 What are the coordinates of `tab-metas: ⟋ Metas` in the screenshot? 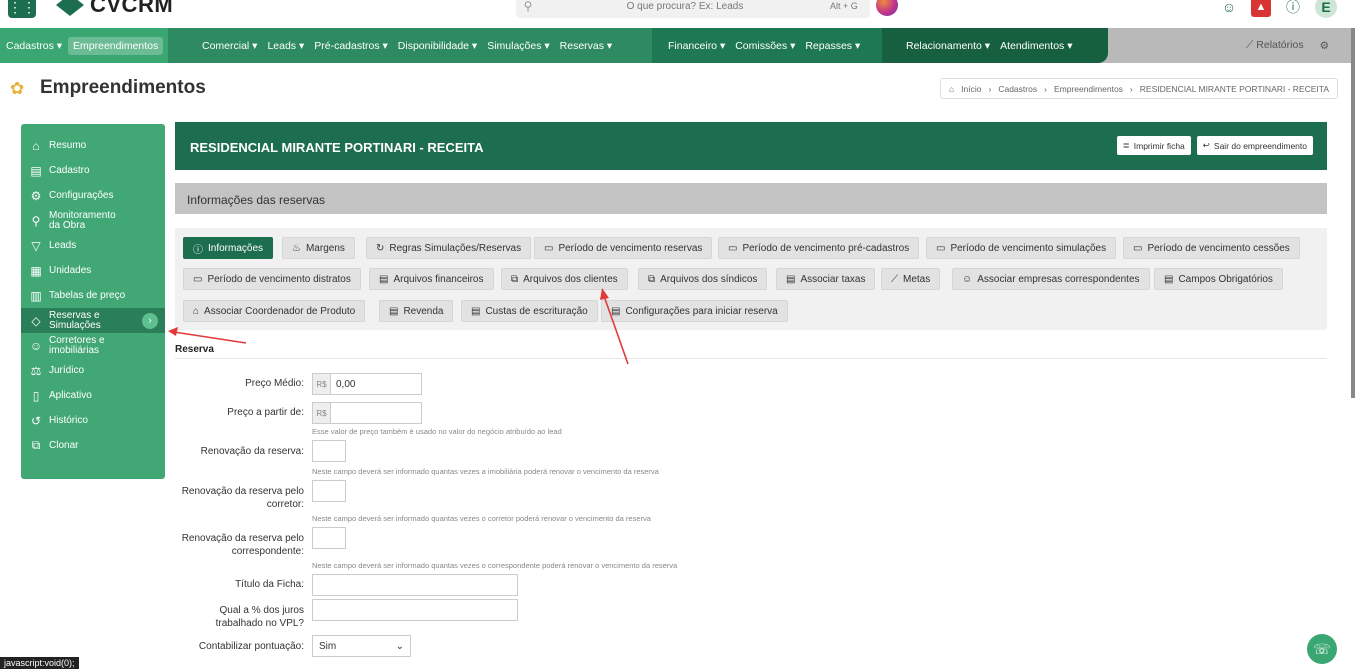 It's located at (911, 279).